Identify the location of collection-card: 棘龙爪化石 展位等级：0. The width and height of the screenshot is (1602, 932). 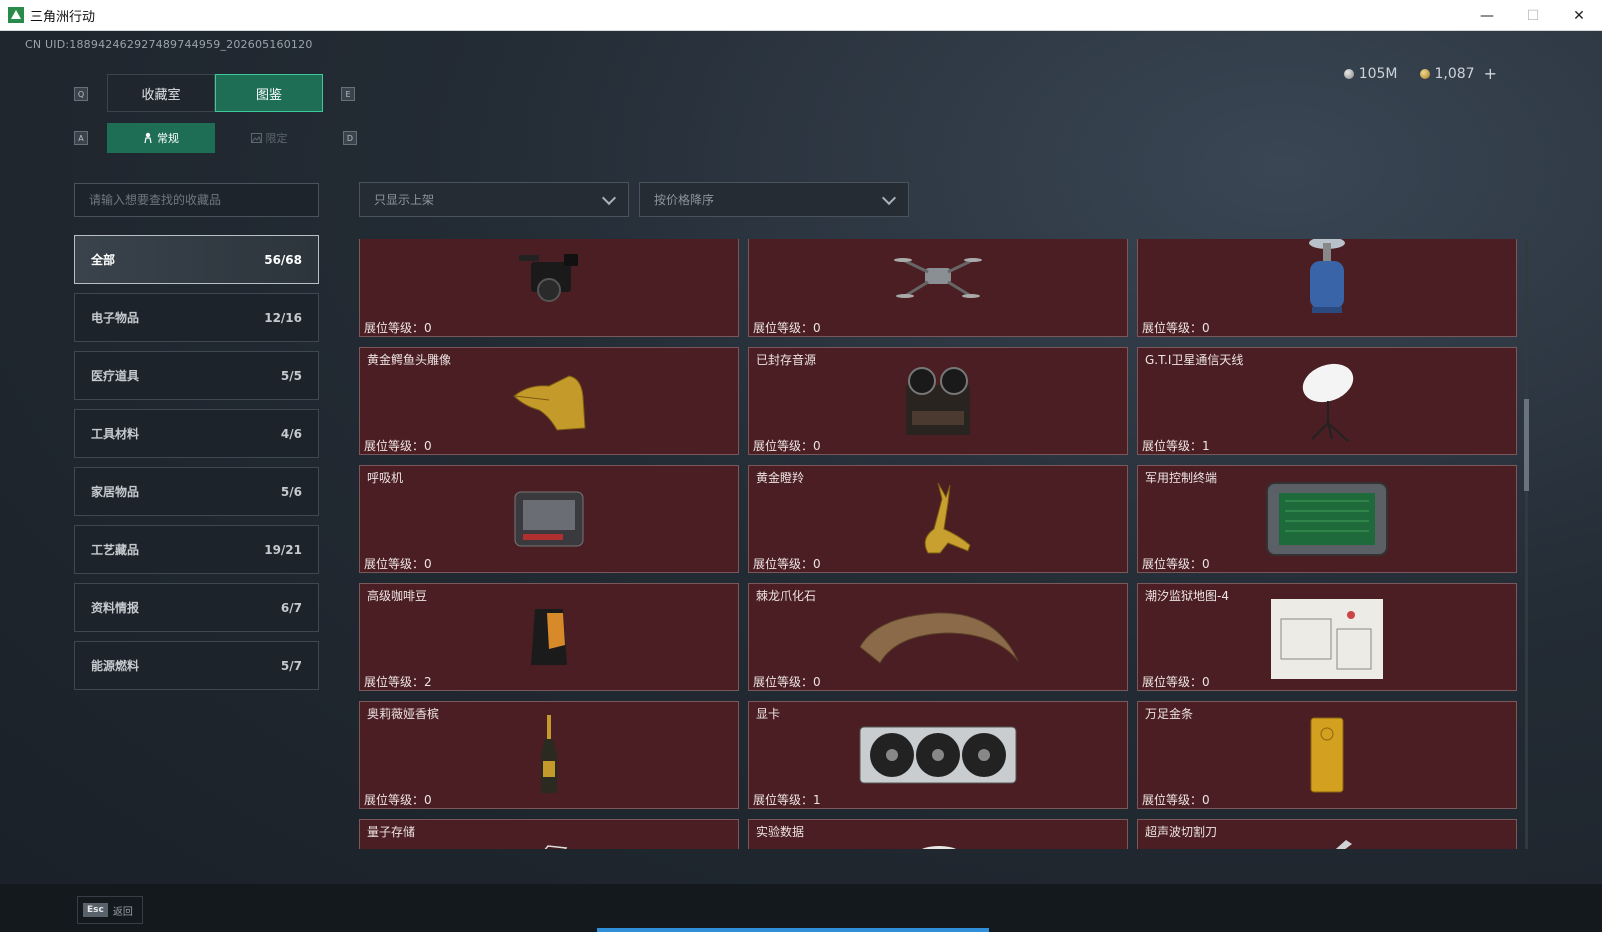
(938, 637).